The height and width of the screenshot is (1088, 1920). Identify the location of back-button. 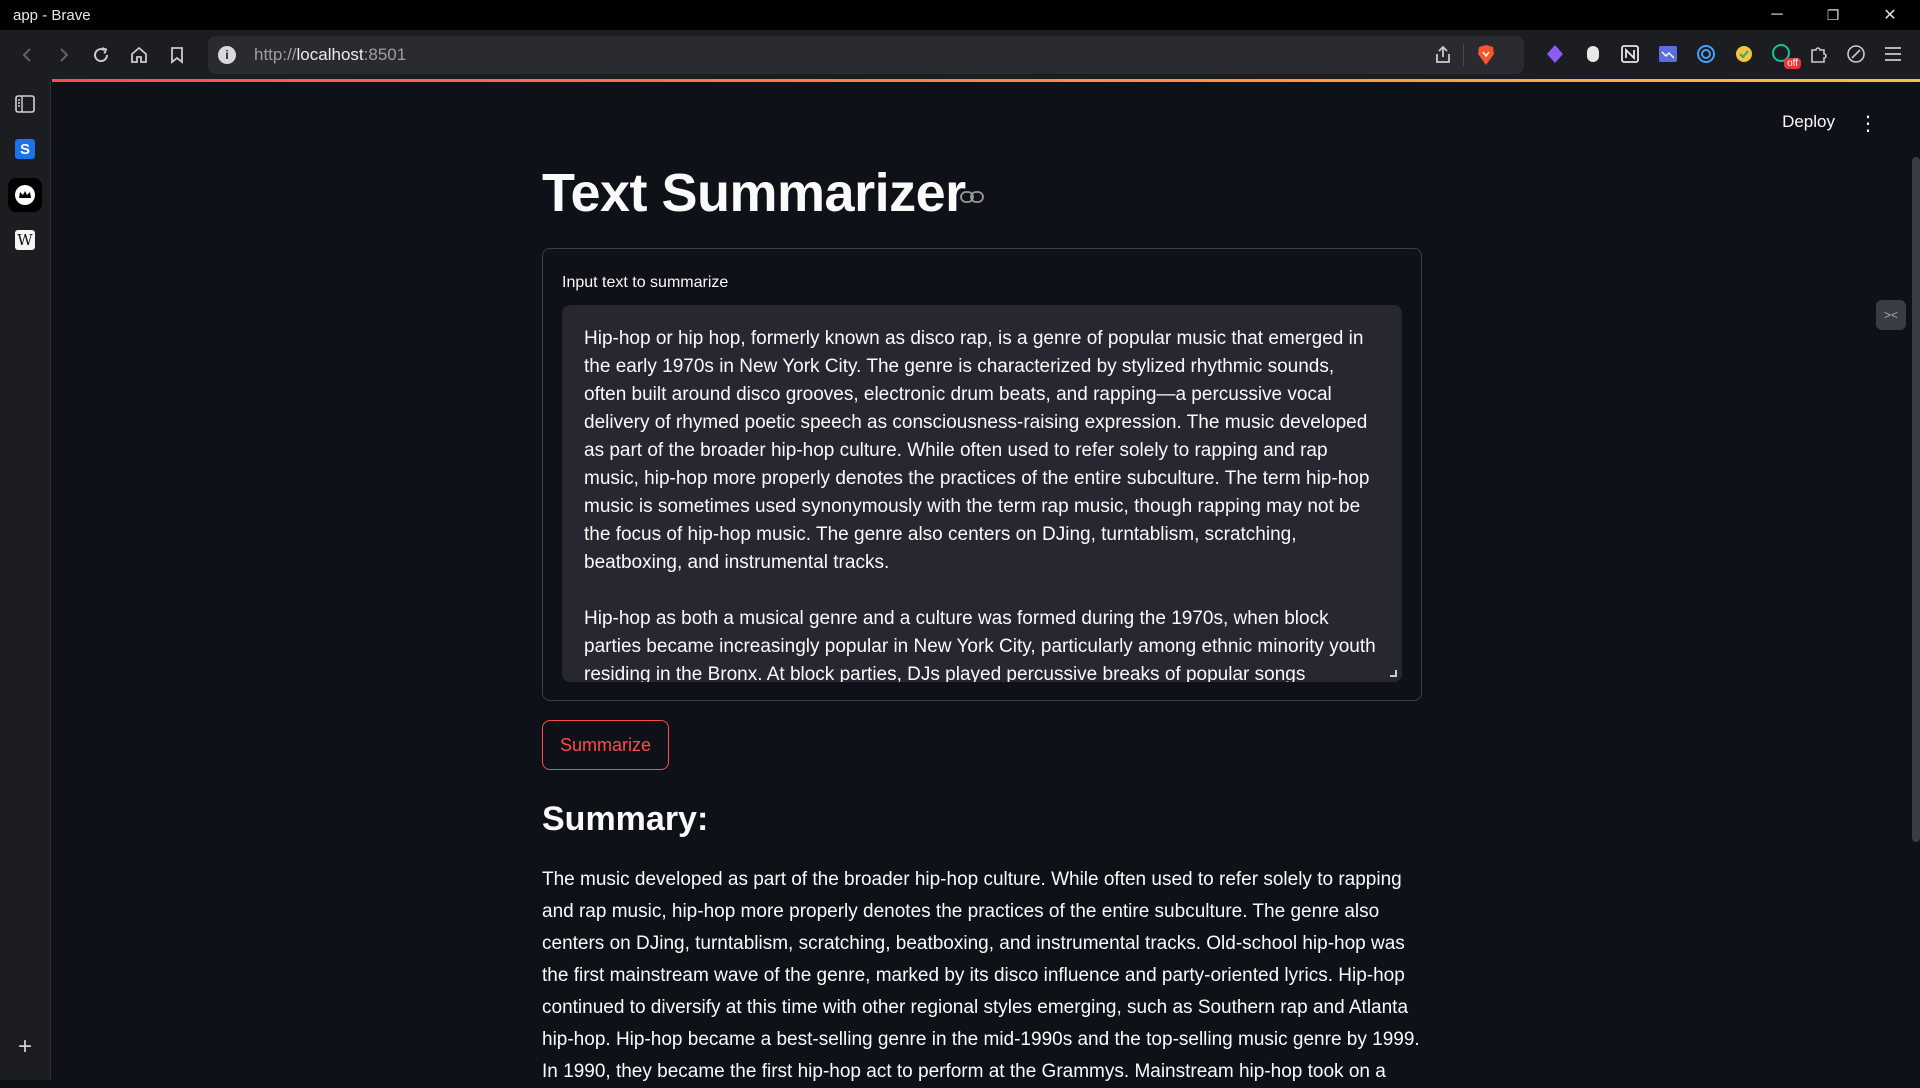
(27, 55).